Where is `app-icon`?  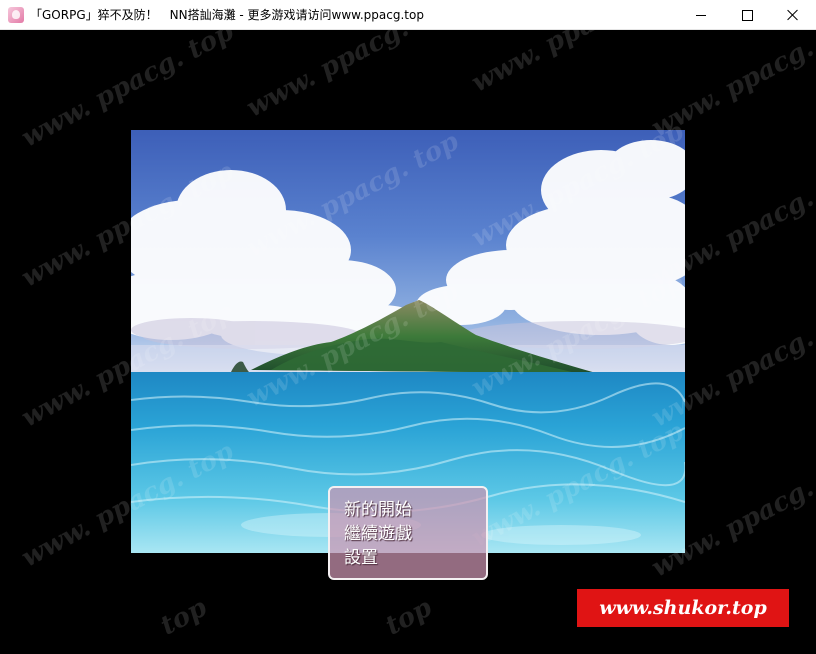
app-icon is located at coordinates (16, 14).